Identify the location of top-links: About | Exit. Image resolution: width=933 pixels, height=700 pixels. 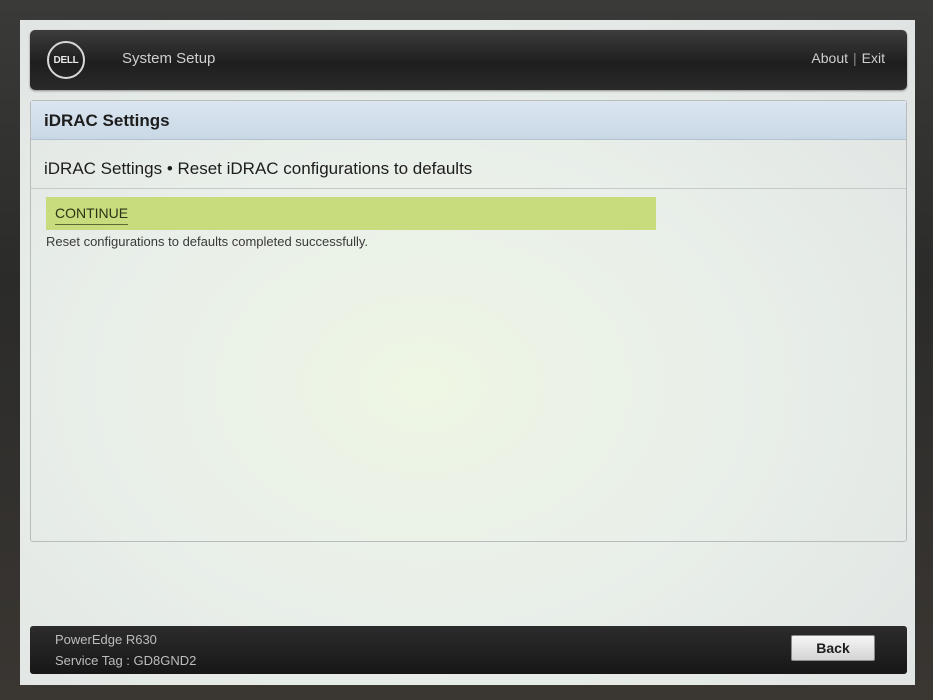
(848, 58).